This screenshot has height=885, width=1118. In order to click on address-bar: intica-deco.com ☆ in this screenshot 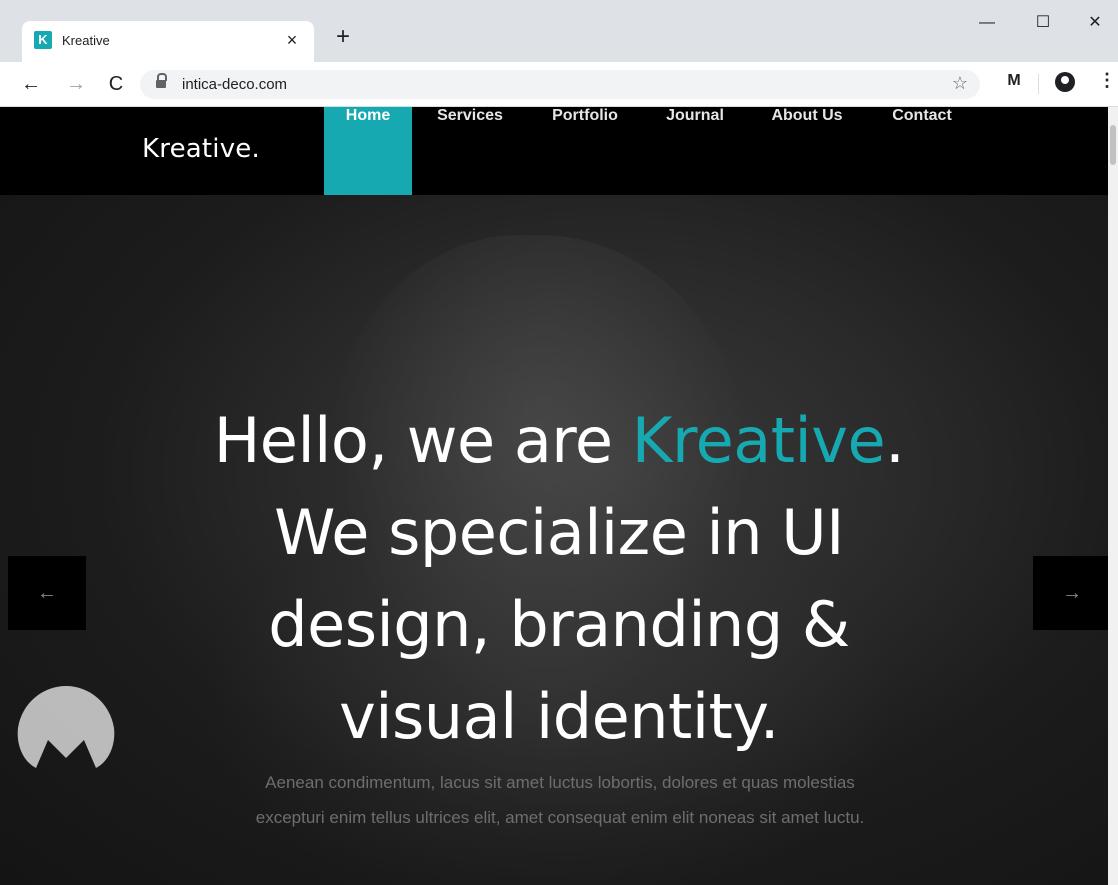, I will do `click(560, 84)`.